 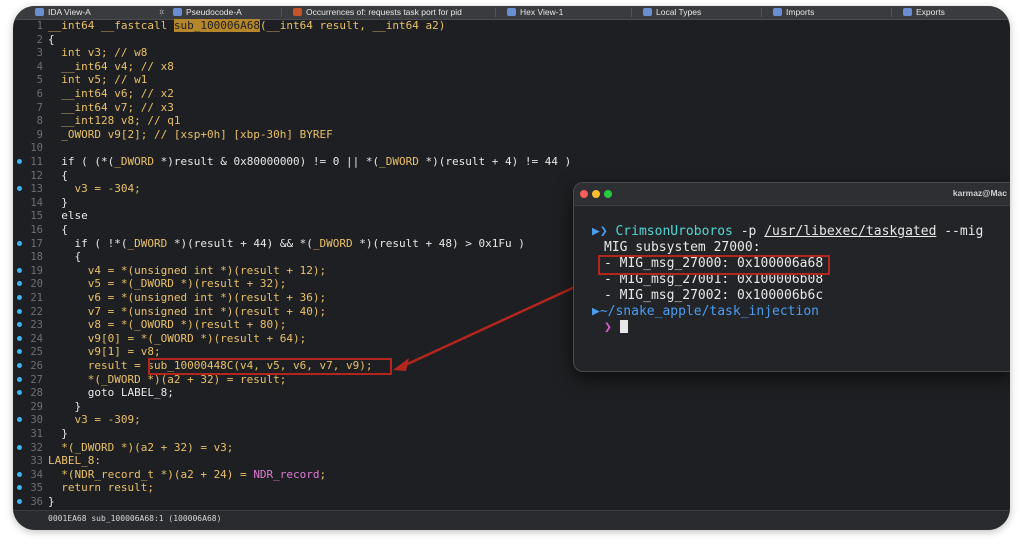 I want to click on code-token: int v3; // w8, so click(x=98, y=53).